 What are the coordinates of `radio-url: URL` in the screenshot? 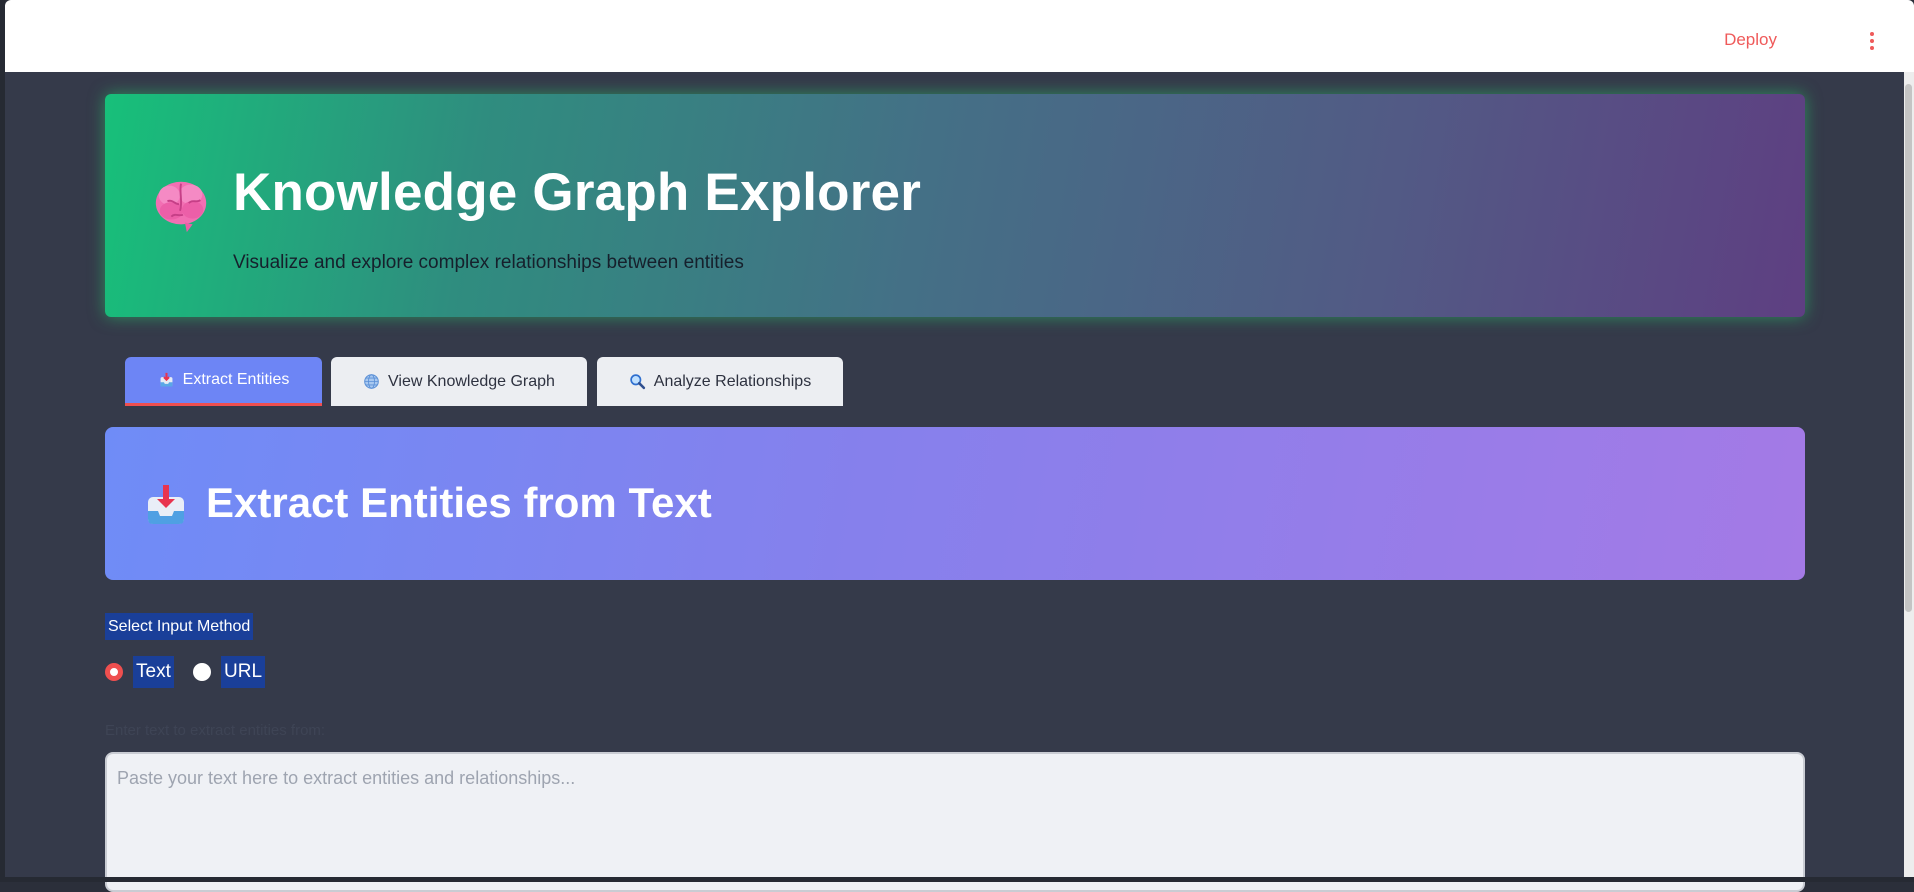 It's located at (229, 672).